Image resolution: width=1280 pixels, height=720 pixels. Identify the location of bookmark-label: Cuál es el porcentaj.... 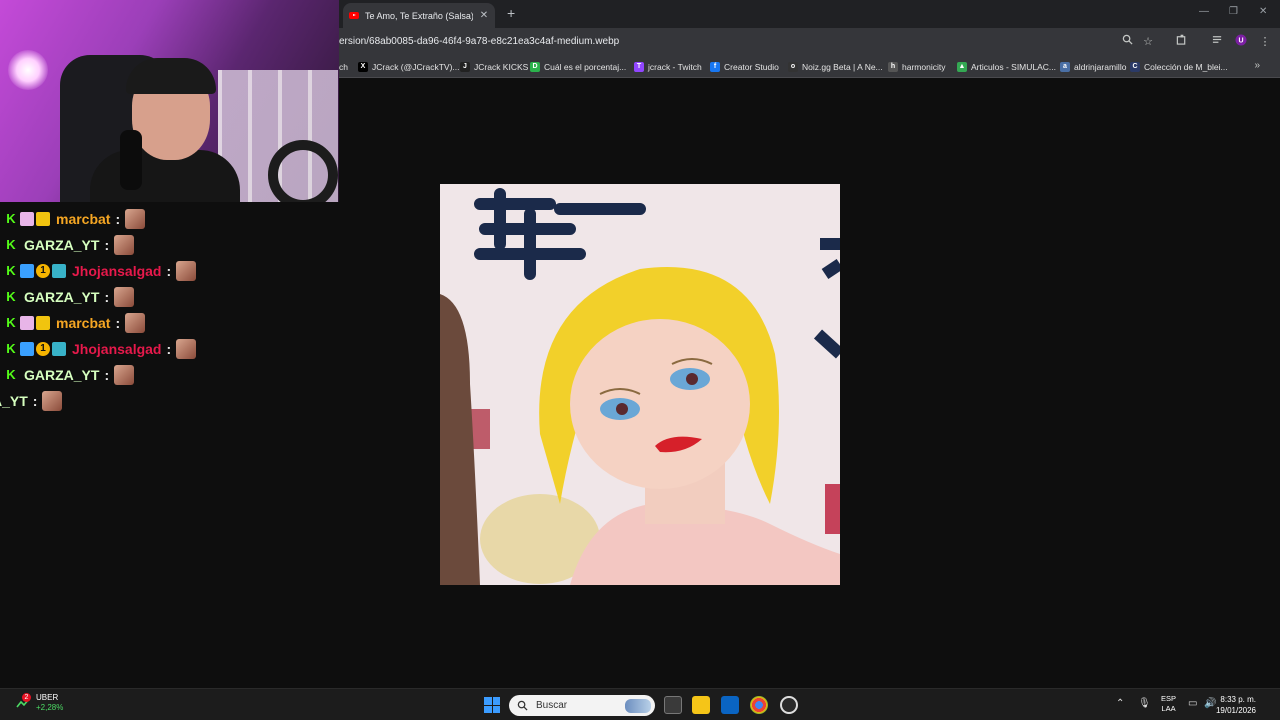
(585, 67).